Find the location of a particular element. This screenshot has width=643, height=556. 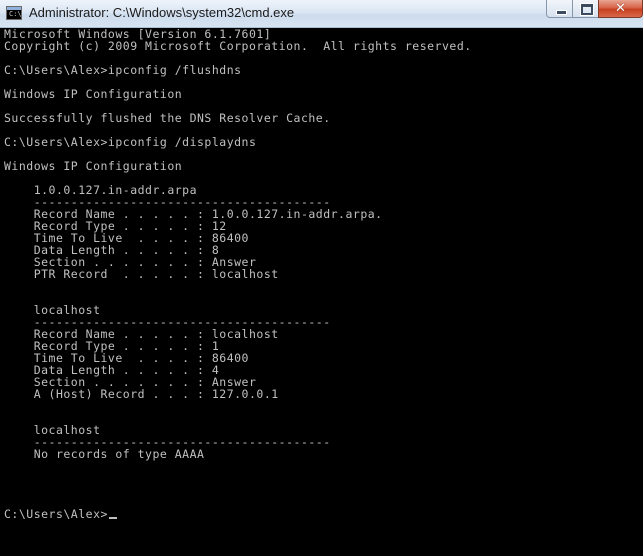

minimize-button is located at coordinates (559, 9).